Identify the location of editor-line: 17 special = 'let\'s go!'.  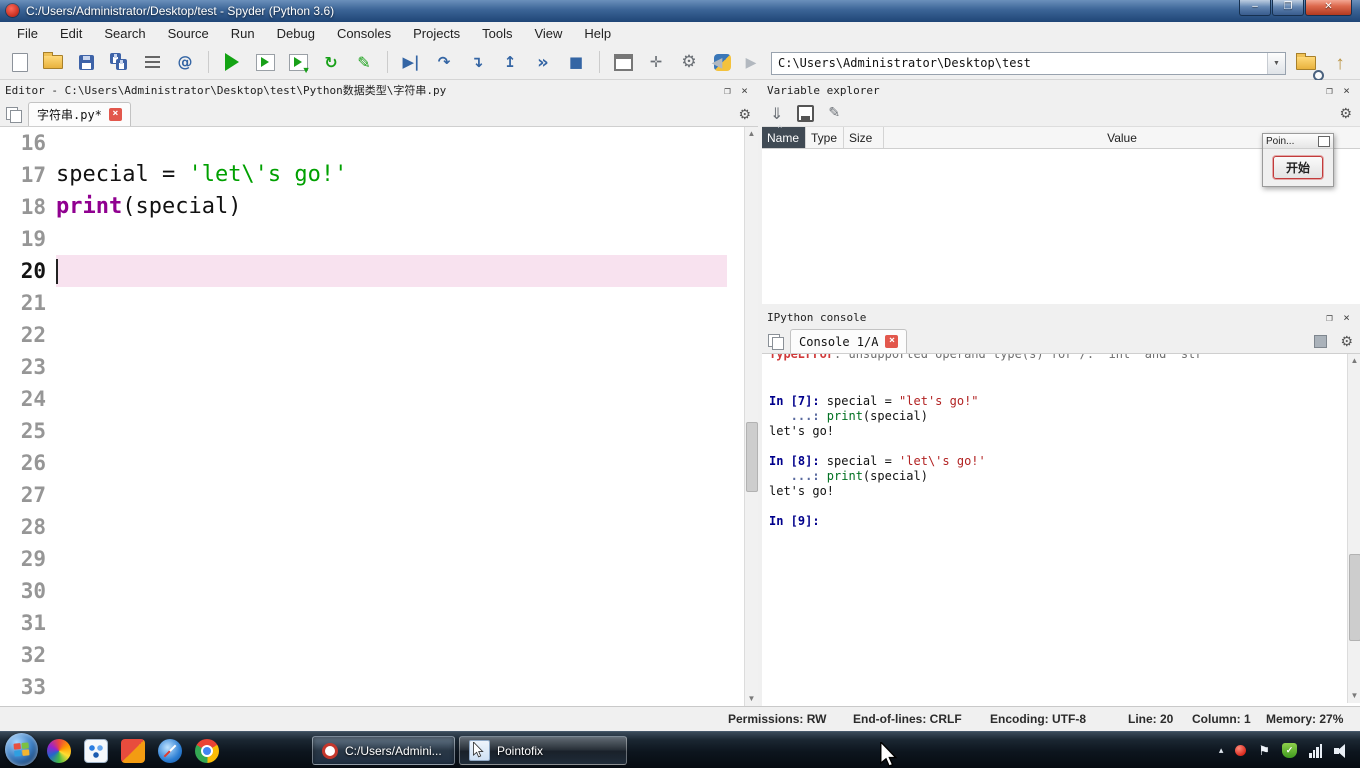
(372, 175).